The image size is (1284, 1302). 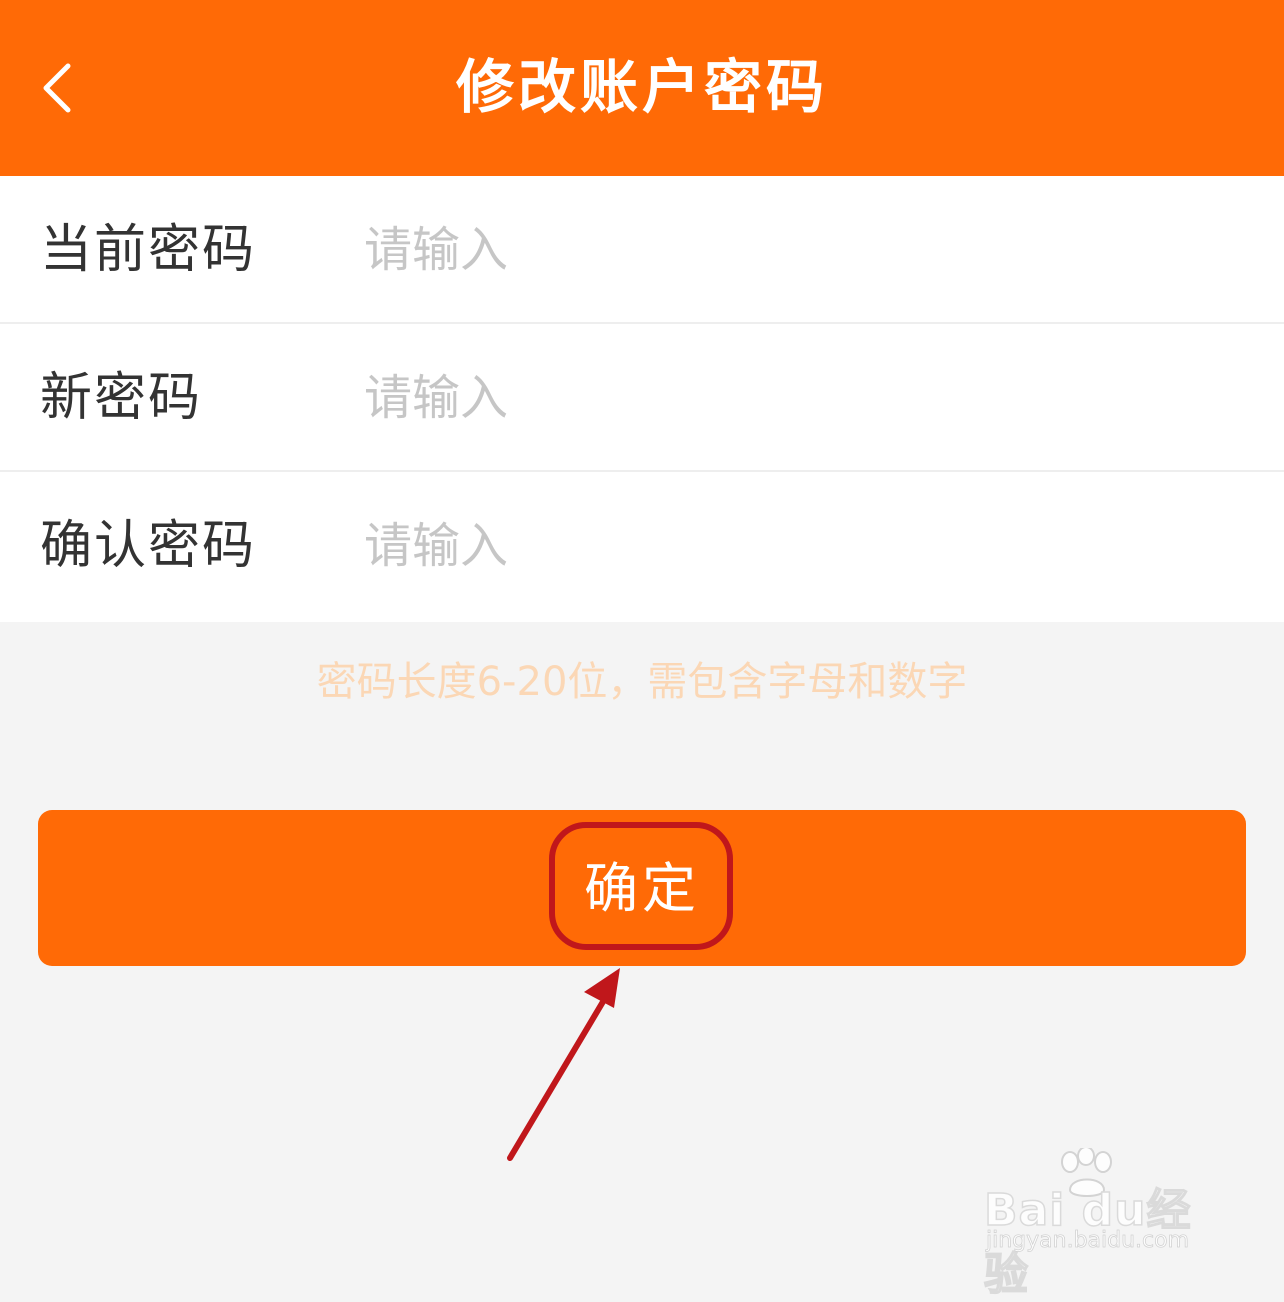 What do you see at coordinates (121, 398) in the screenshot?
I see `new-password-label: 新密码` at bounding box center [121, 398].